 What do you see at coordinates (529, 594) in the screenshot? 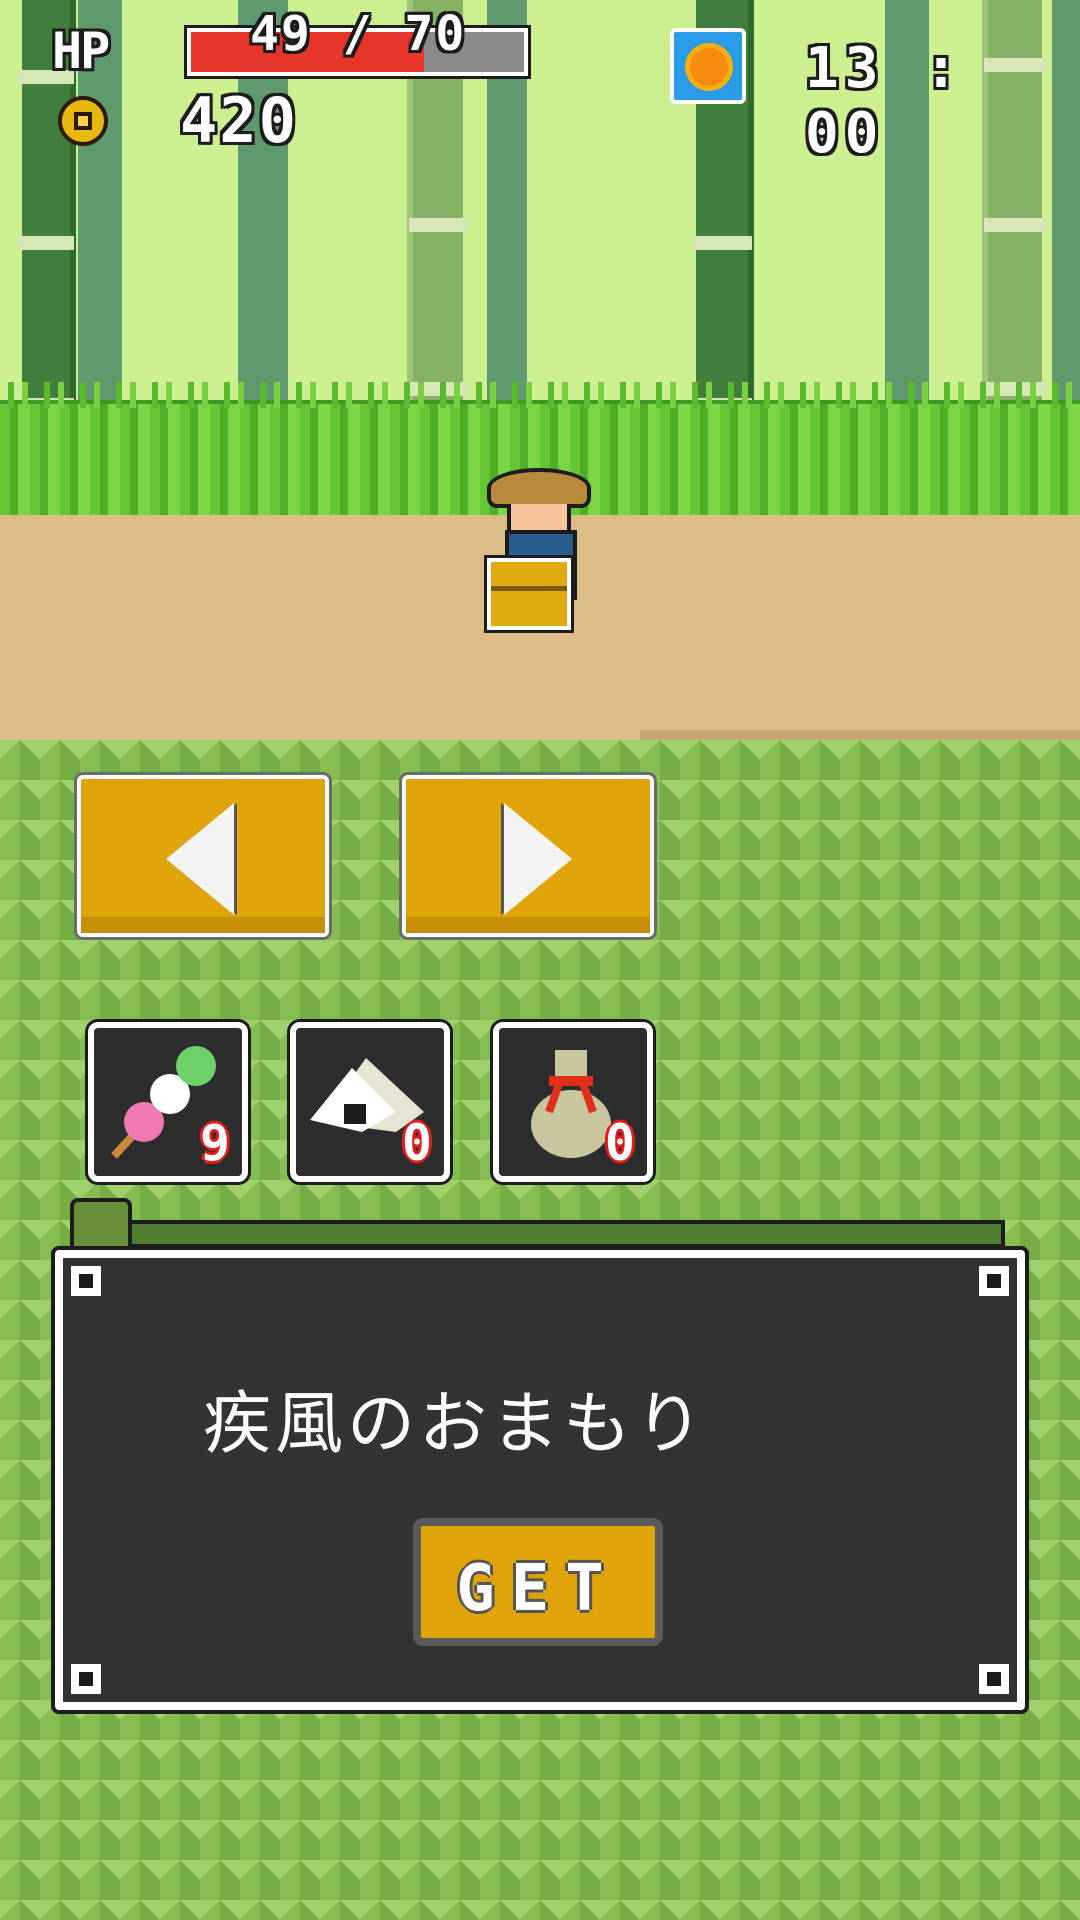
I see `treasure-chest` at bounding box center [529, 594].